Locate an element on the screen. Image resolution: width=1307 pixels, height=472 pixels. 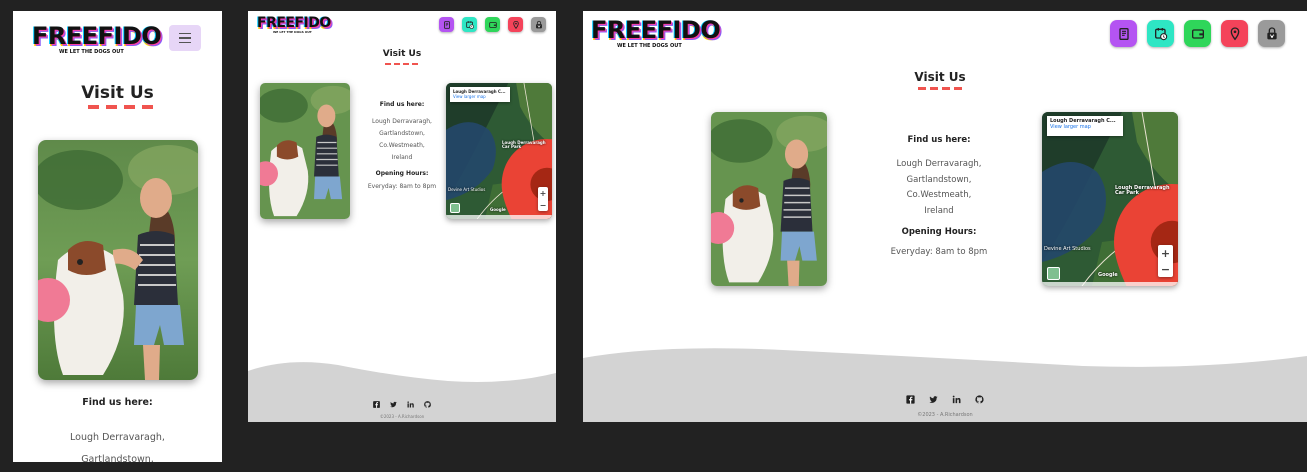
wallet-icon is located at coordinates (492, 24).